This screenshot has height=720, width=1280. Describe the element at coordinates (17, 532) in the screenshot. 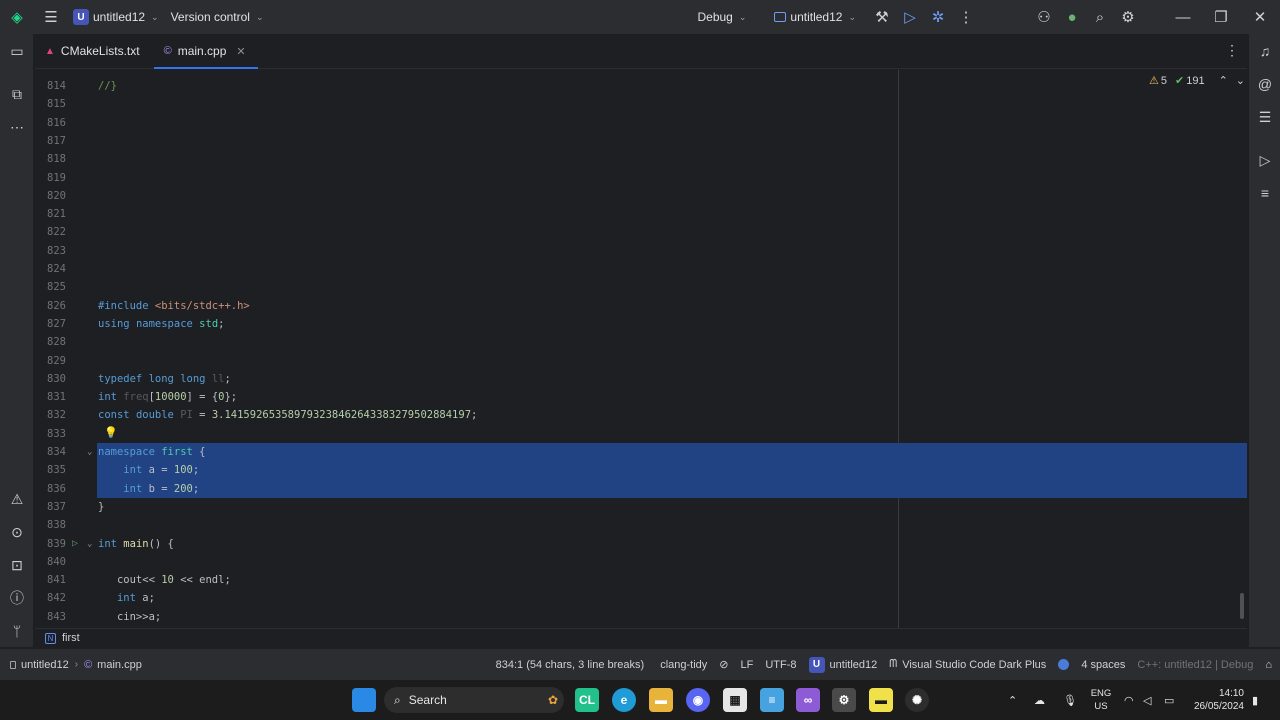

I see `services-icon: ⊙` at that location.